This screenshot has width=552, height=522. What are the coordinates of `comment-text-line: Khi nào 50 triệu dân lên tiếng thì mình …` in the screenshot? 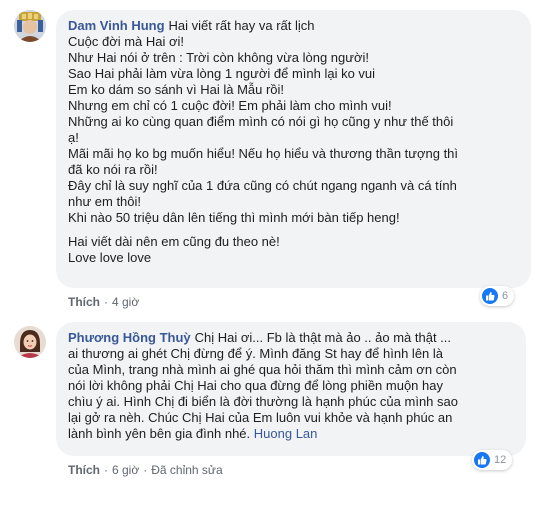 It's located at (234, 217).